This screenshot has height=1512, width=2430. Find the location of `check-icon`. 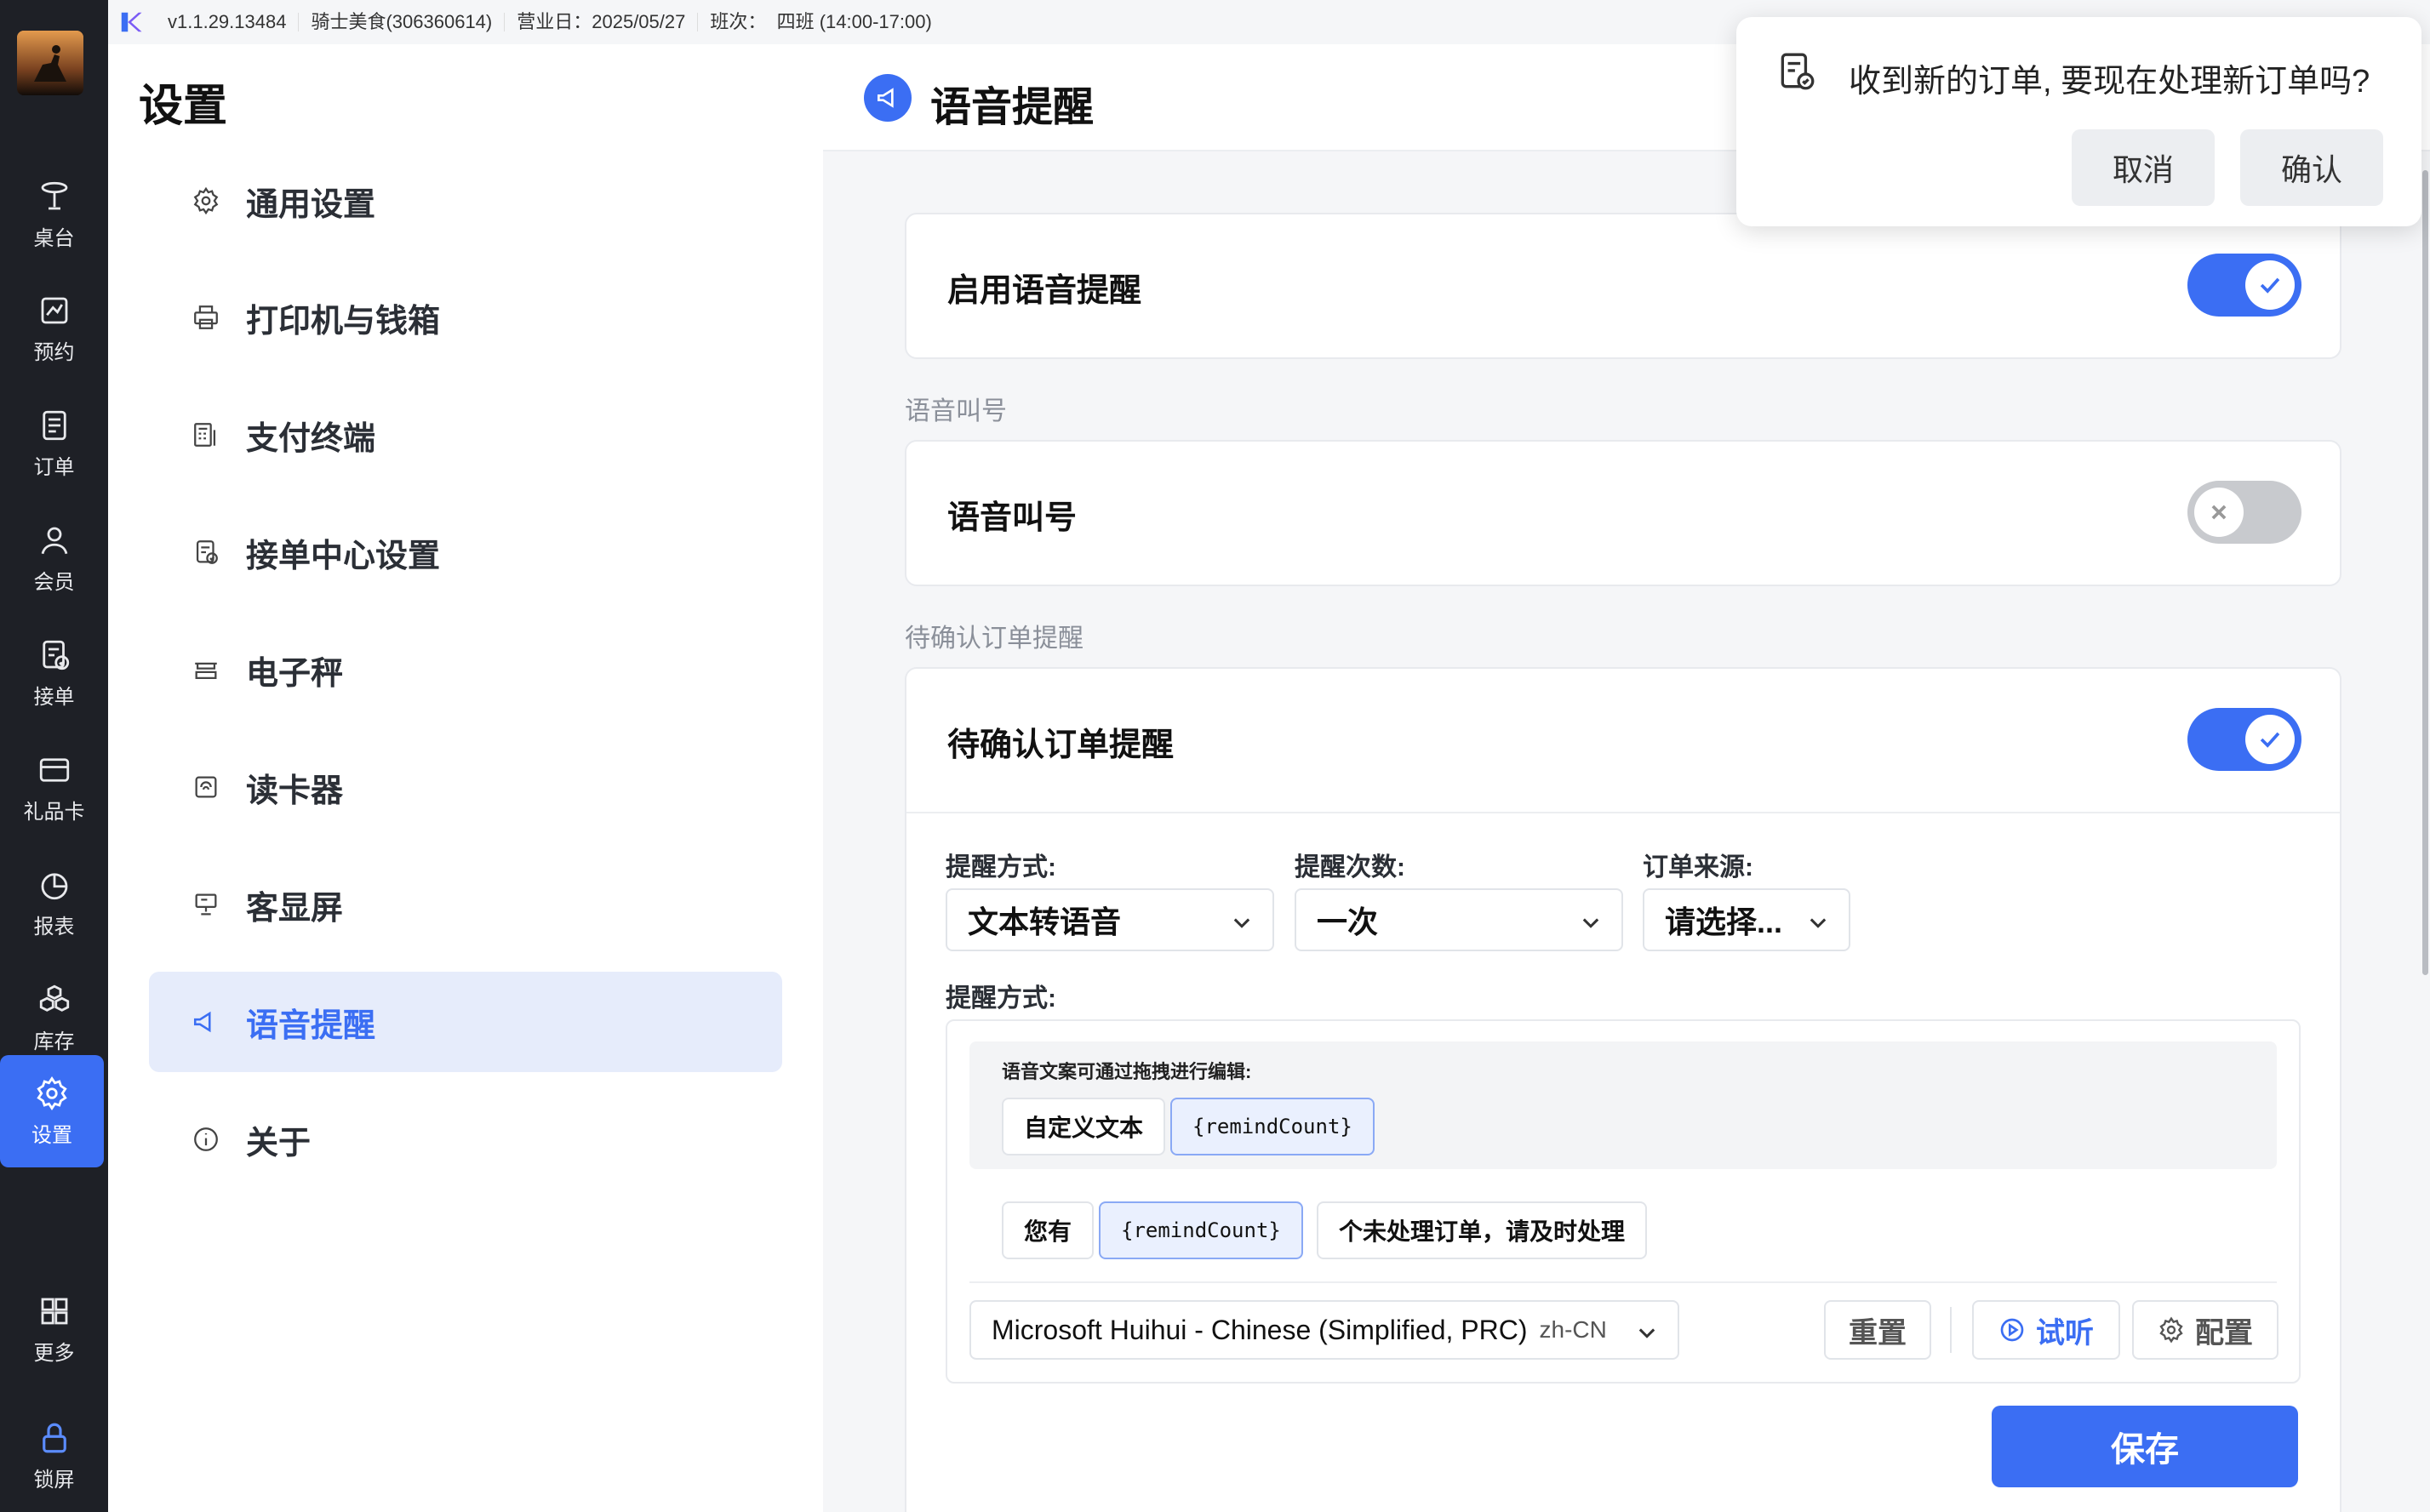

check-icon is located at coordinates (2270, 739).